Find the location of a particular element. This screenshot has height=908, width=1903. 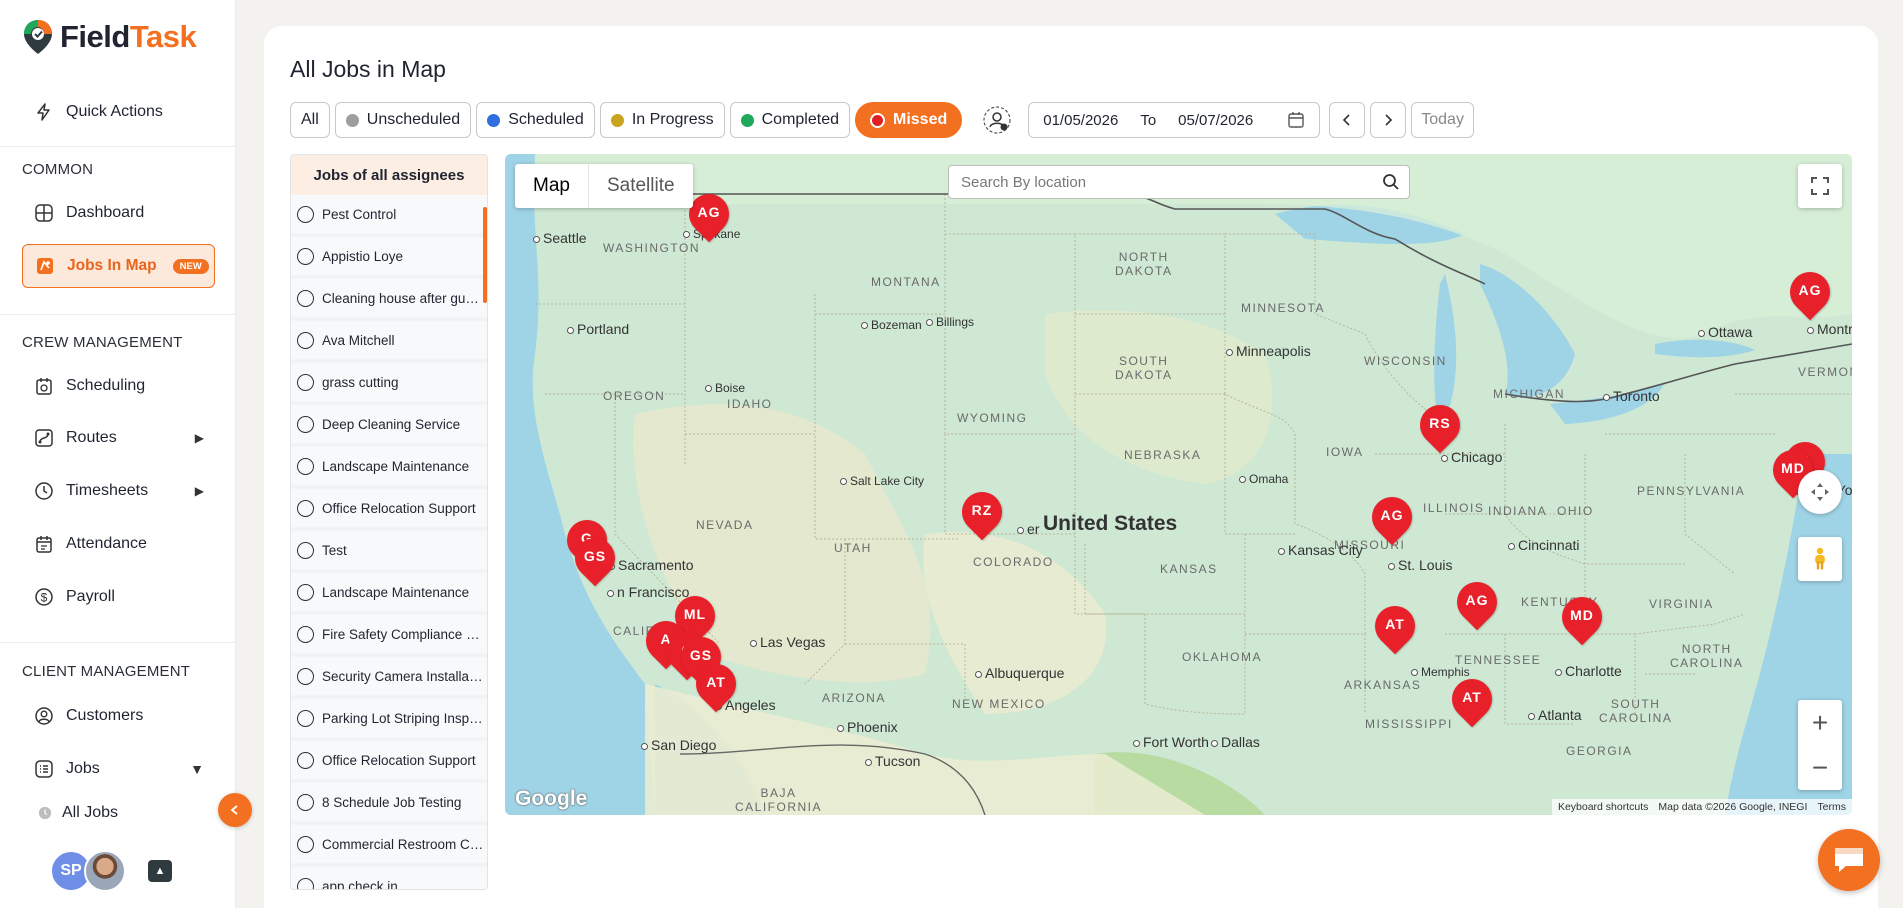

date-to: 05/07/2026 is located at coordinates (1216, 120).